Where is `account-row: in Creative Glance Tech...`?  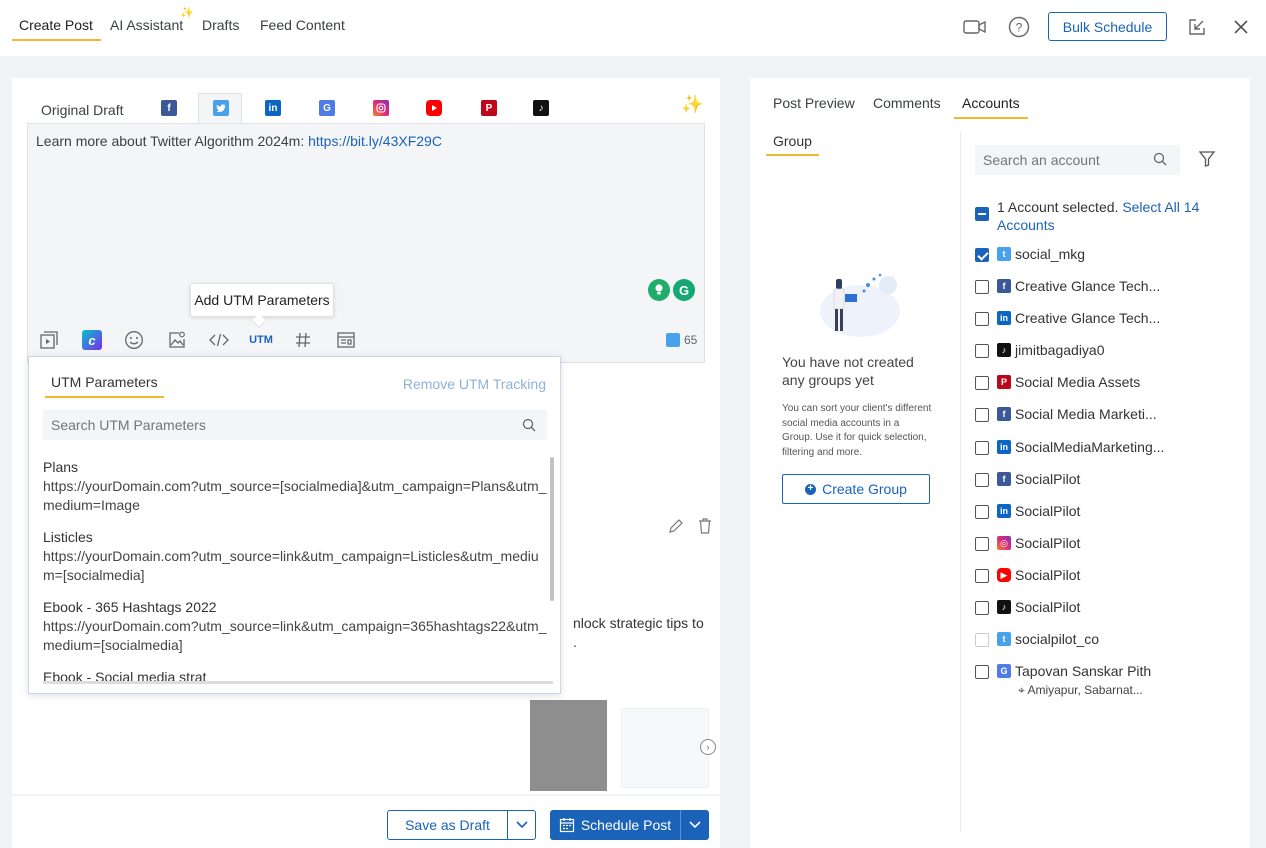 account-row: in Creative Glance Tech... is located at coordinates (1105, 319).